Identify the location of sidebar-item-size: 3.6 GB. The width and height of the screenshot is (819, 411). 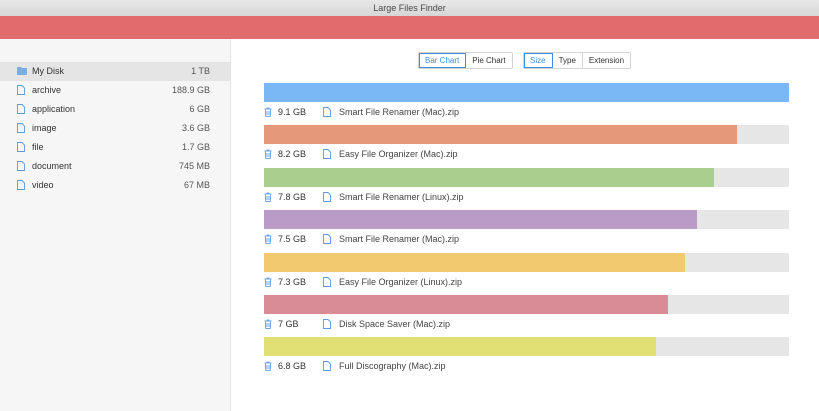
(195, 128).